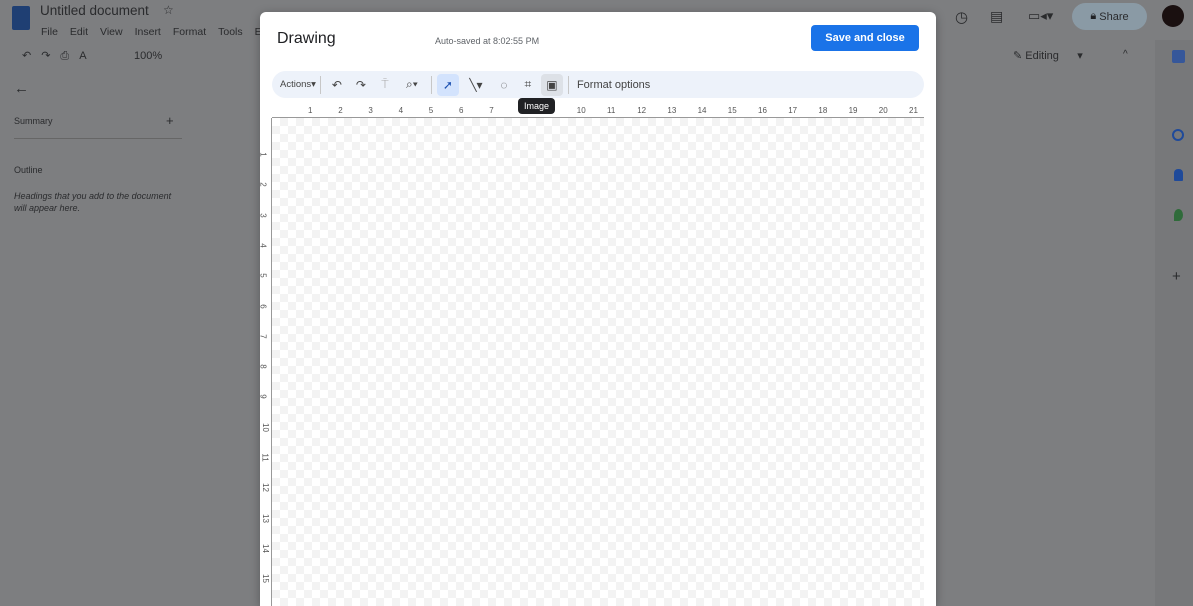 Image resolution: width=1193 pixels, height=606 pixels. What do you see at coordinates (476, 85) in the screenshot?
I see `line-icon: ╲▾` at bounding box center [476, 85].